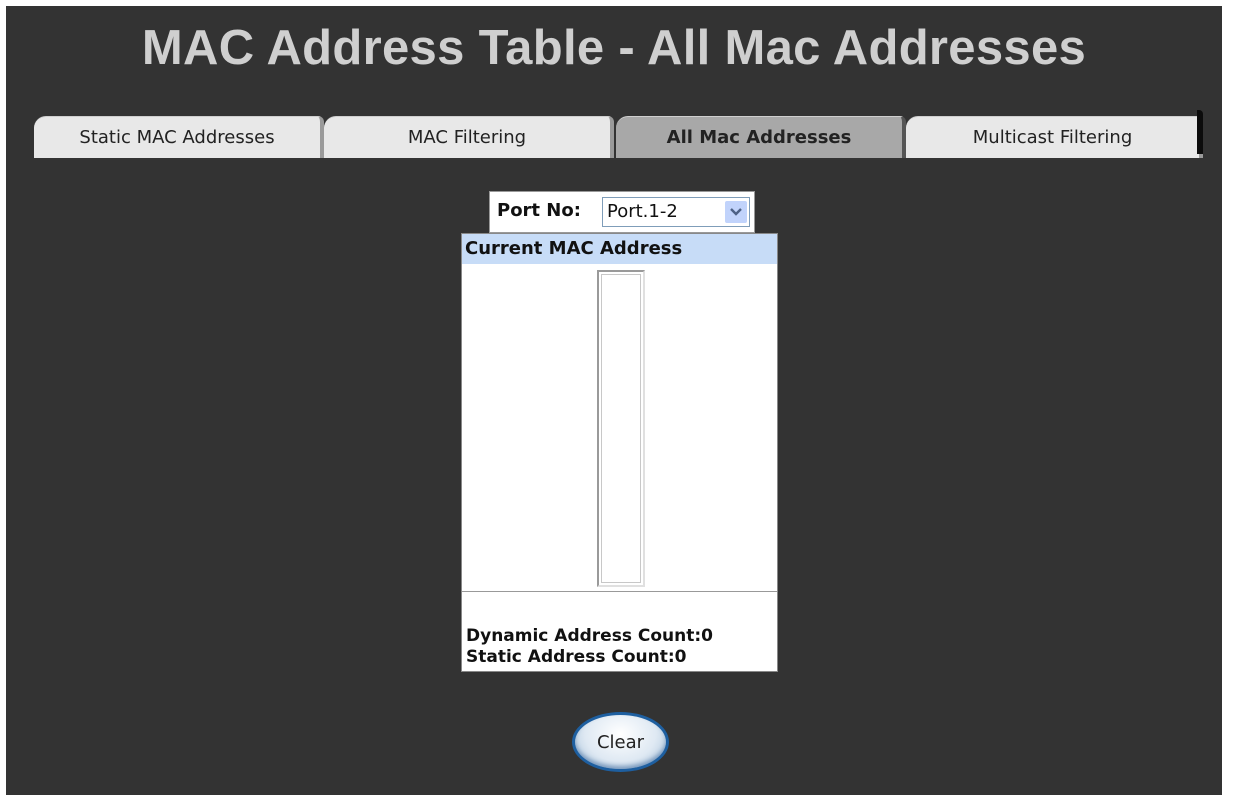  I want to click on listbox-inner, so click(621, 428).